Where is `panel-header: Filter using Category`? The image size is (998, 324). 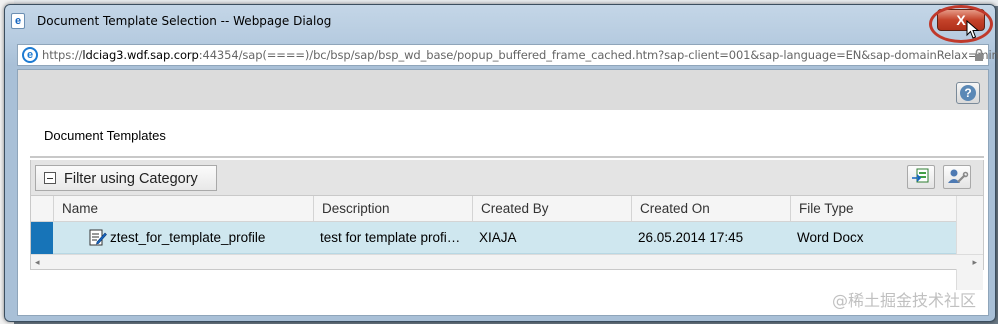 panel-header: Filter using Category is located at coordinates (507, 178).